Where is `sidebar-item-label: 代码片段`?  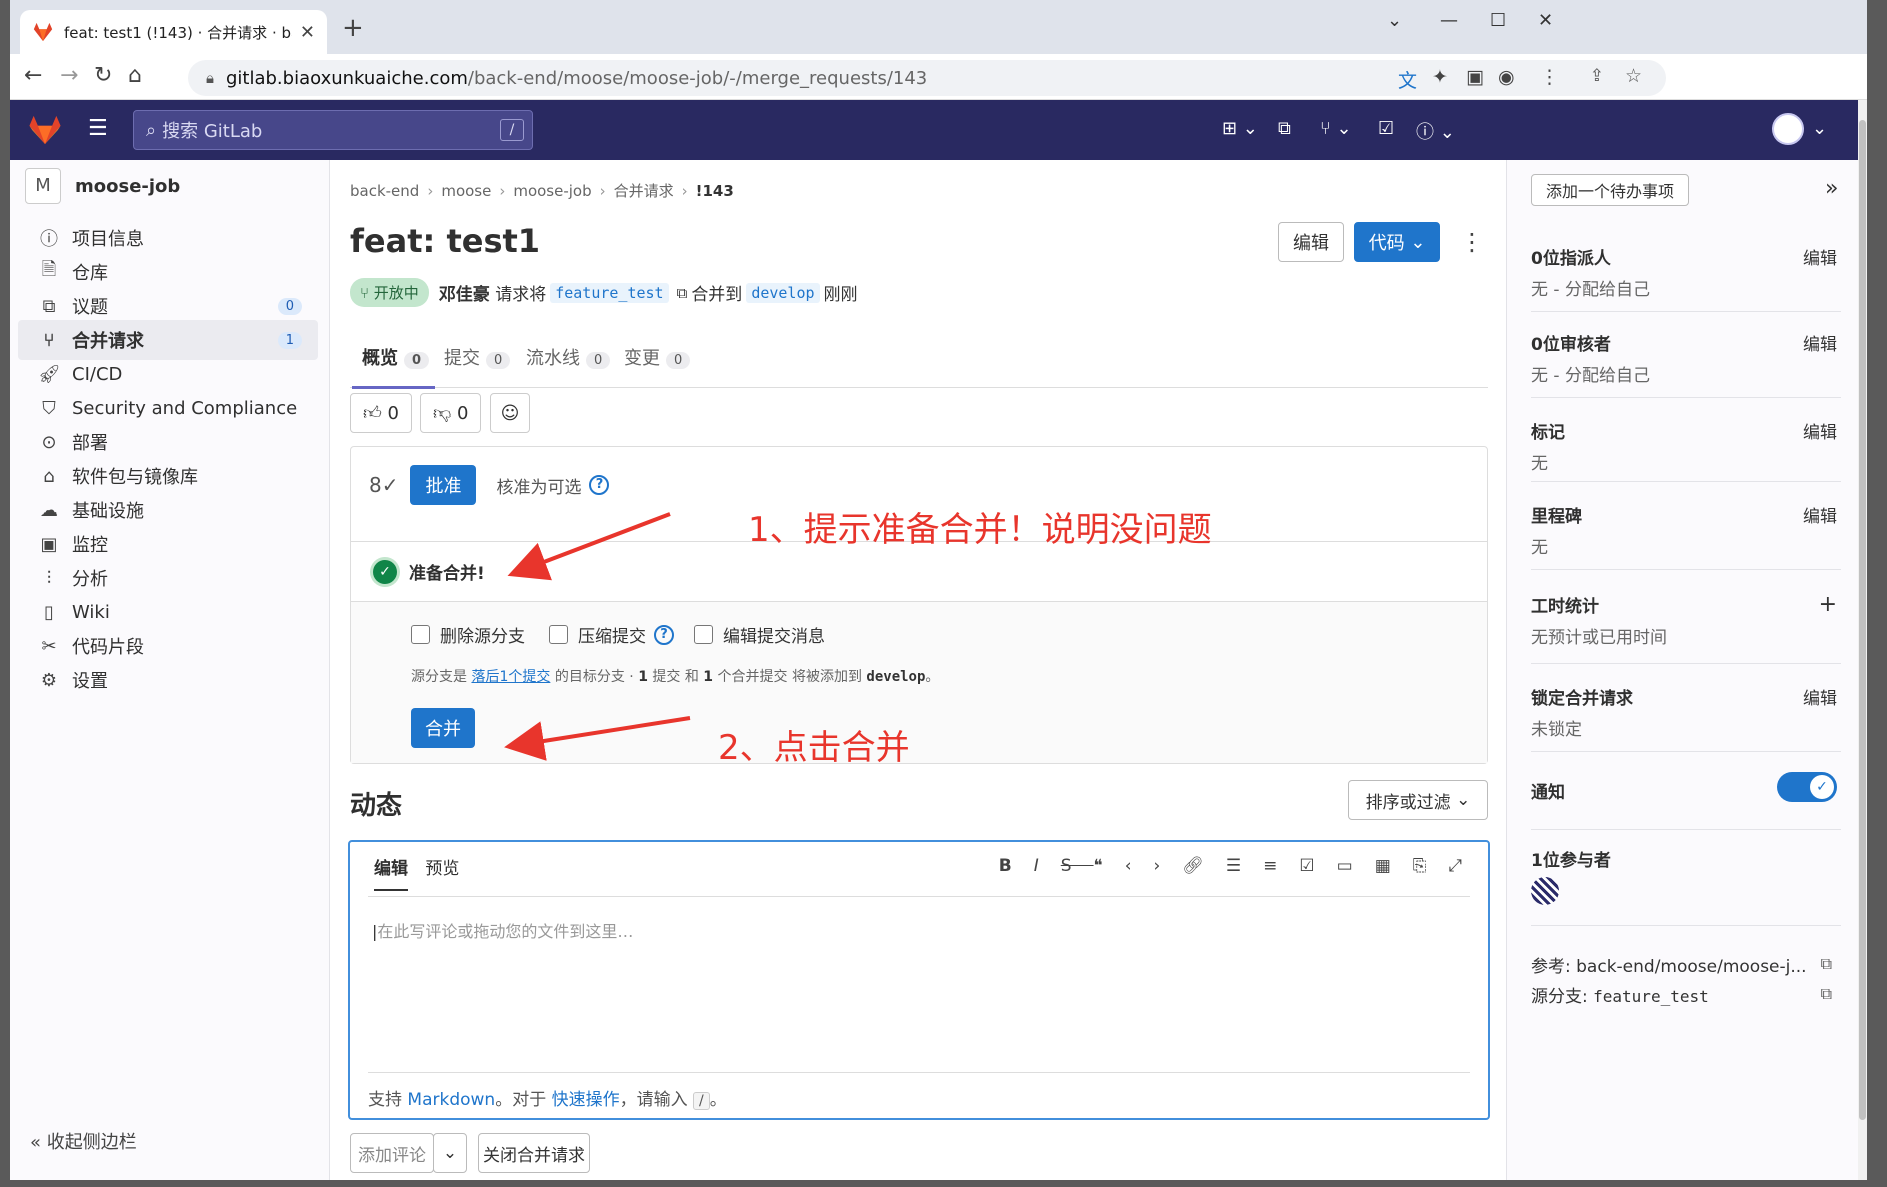
sidebar-item-label: 代码片段 is located at coordinates (108, 647).